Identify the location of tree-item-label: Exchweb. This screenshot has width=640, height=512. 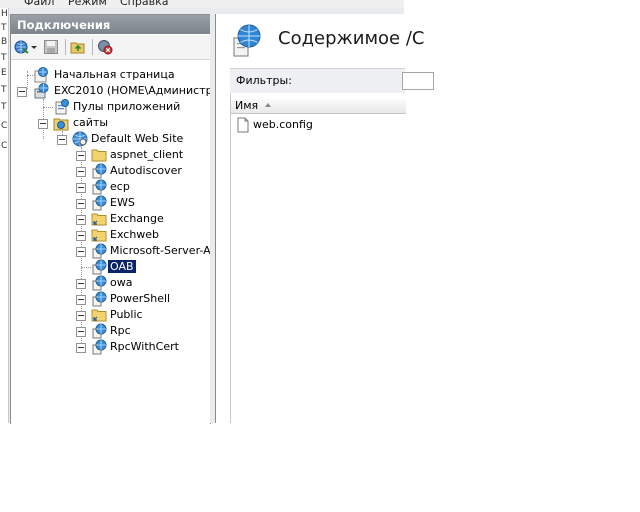
(135, 234).